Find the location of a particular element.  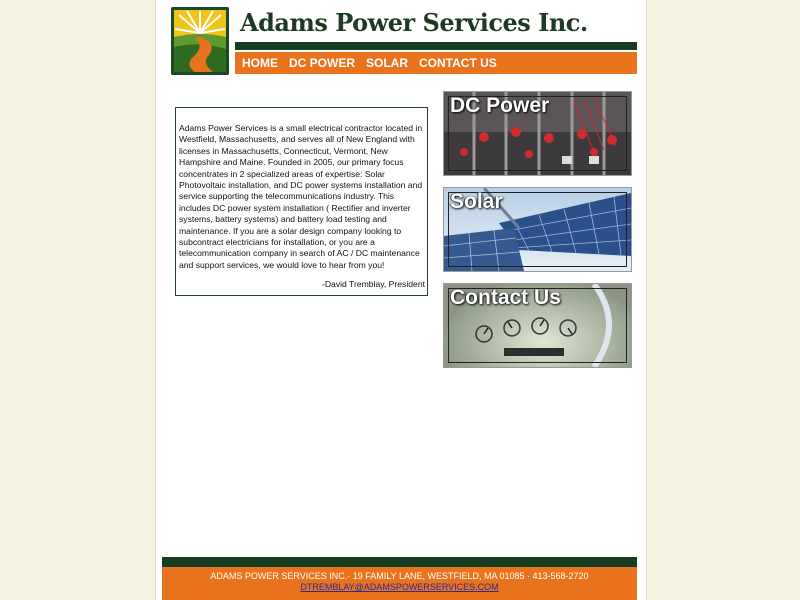

footer-green-bar is located at coordinates (399, 562).